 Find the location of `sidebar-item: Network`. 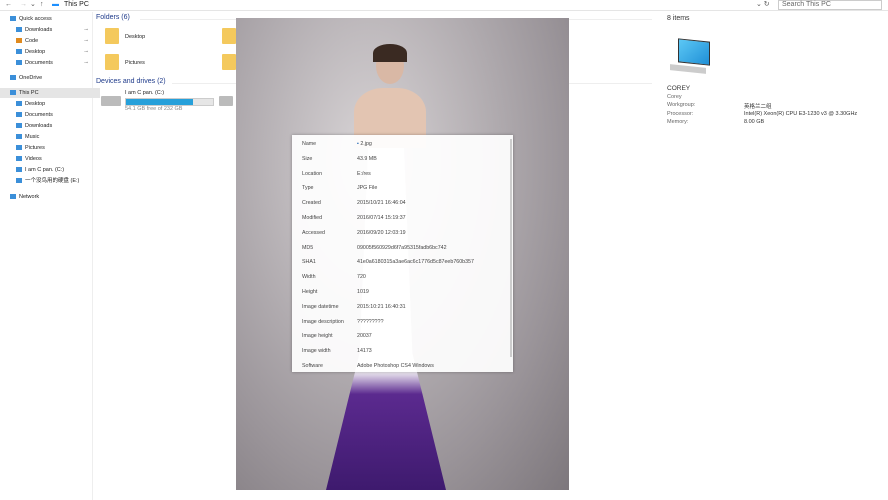

sidebar-item: Network is located at coordinates (19, 197).